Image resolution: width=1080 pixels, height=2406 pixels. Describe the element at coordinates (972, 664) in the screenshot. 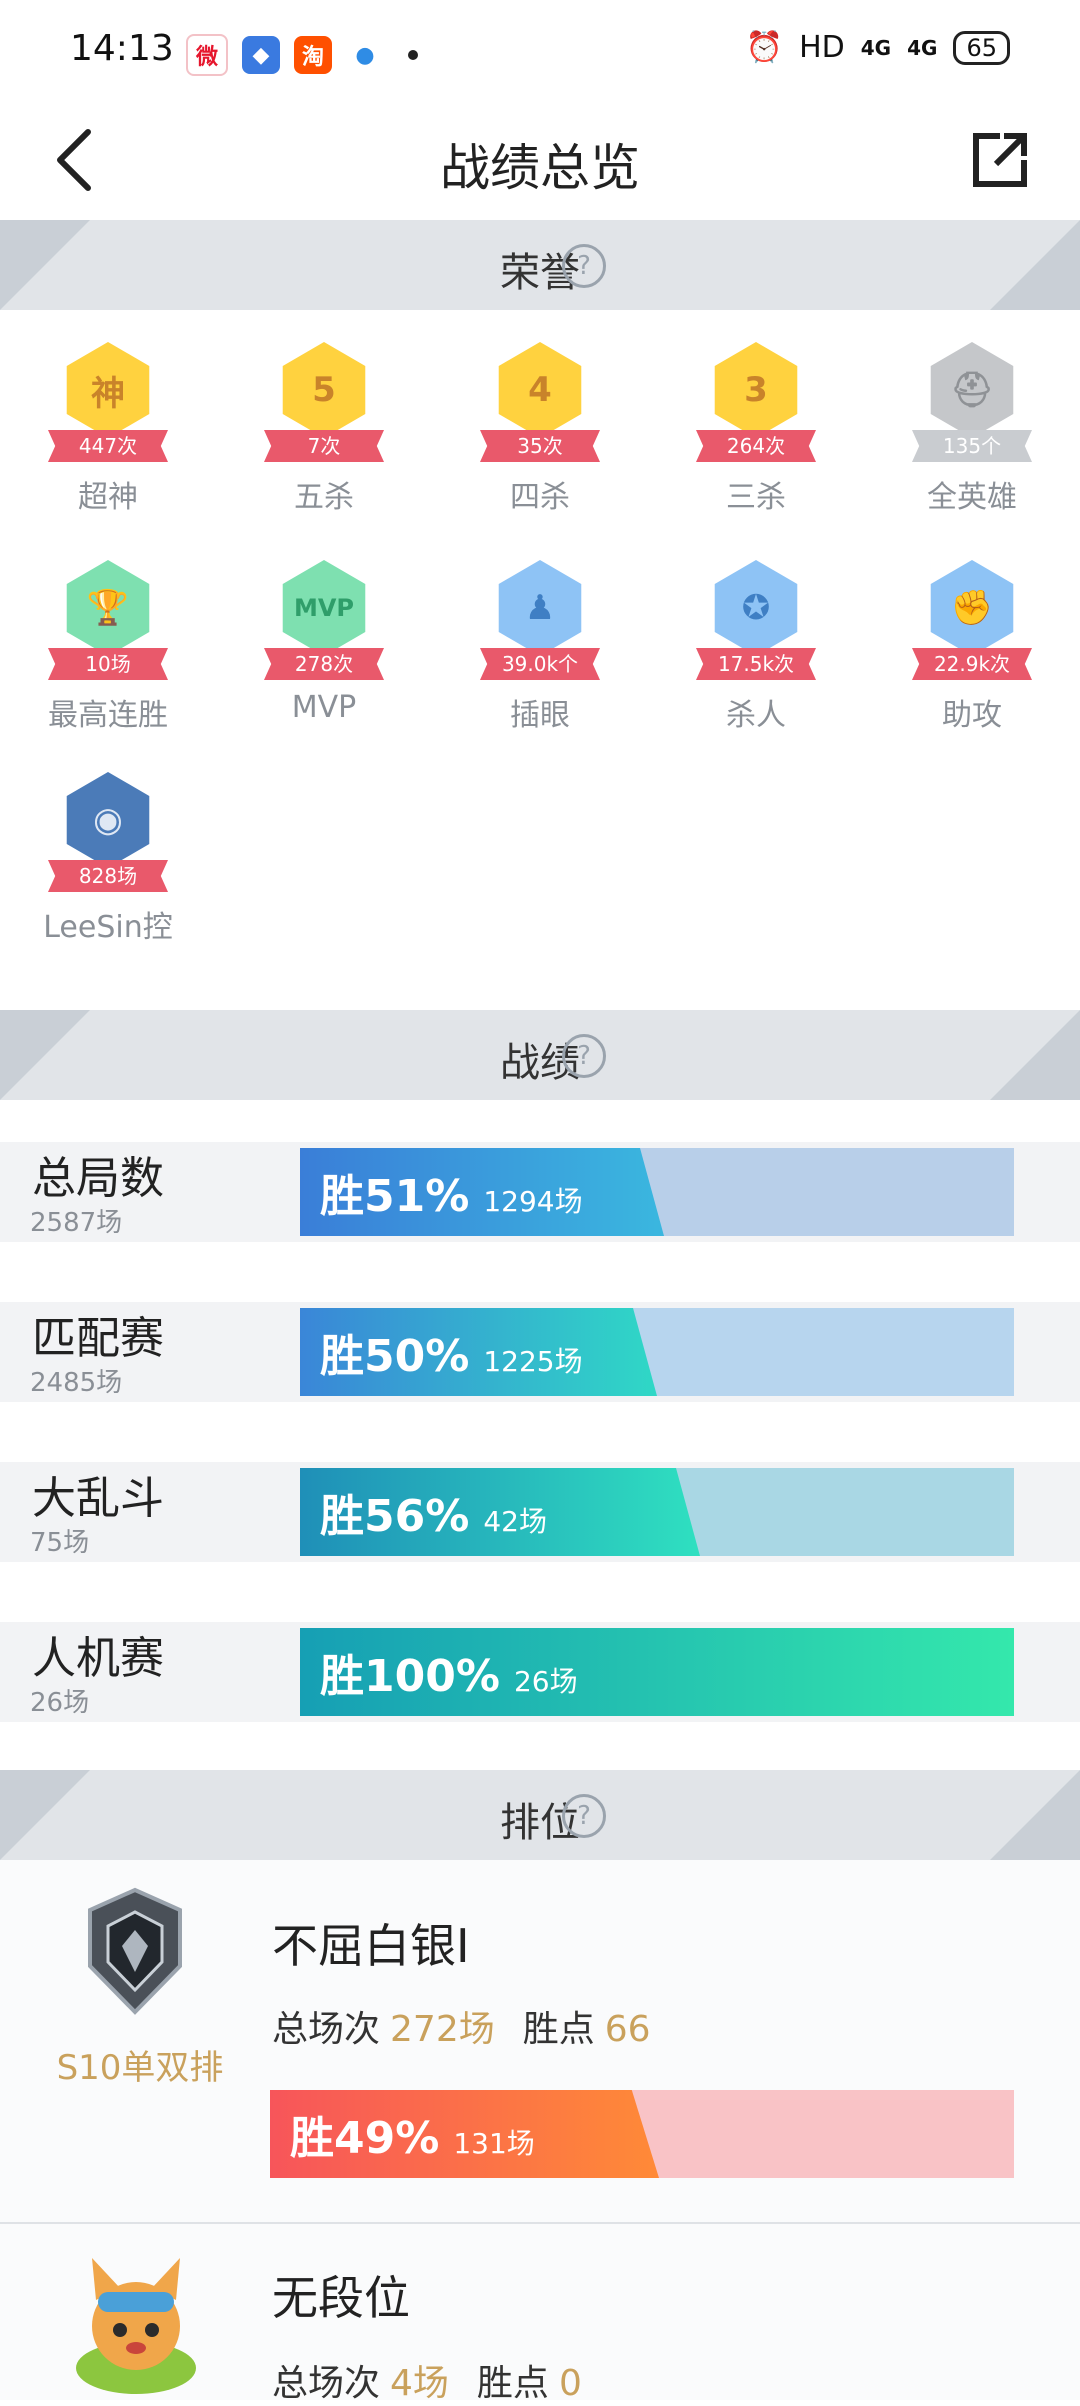

I see `honor-count: 22.9k次` at that location.